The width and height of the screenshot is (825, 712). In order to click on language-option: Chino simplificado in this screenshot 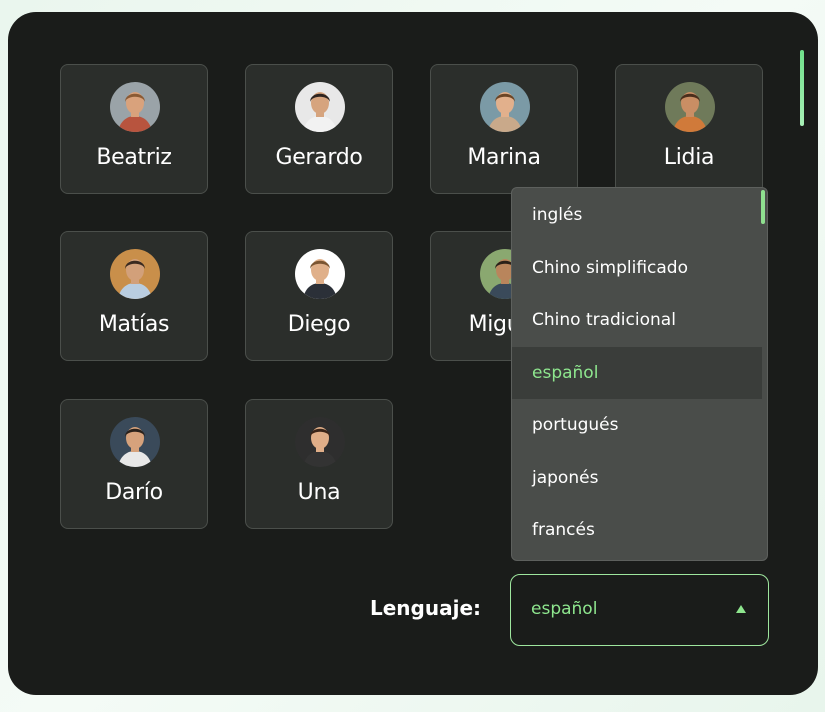, I will do `click(637, 268)`.